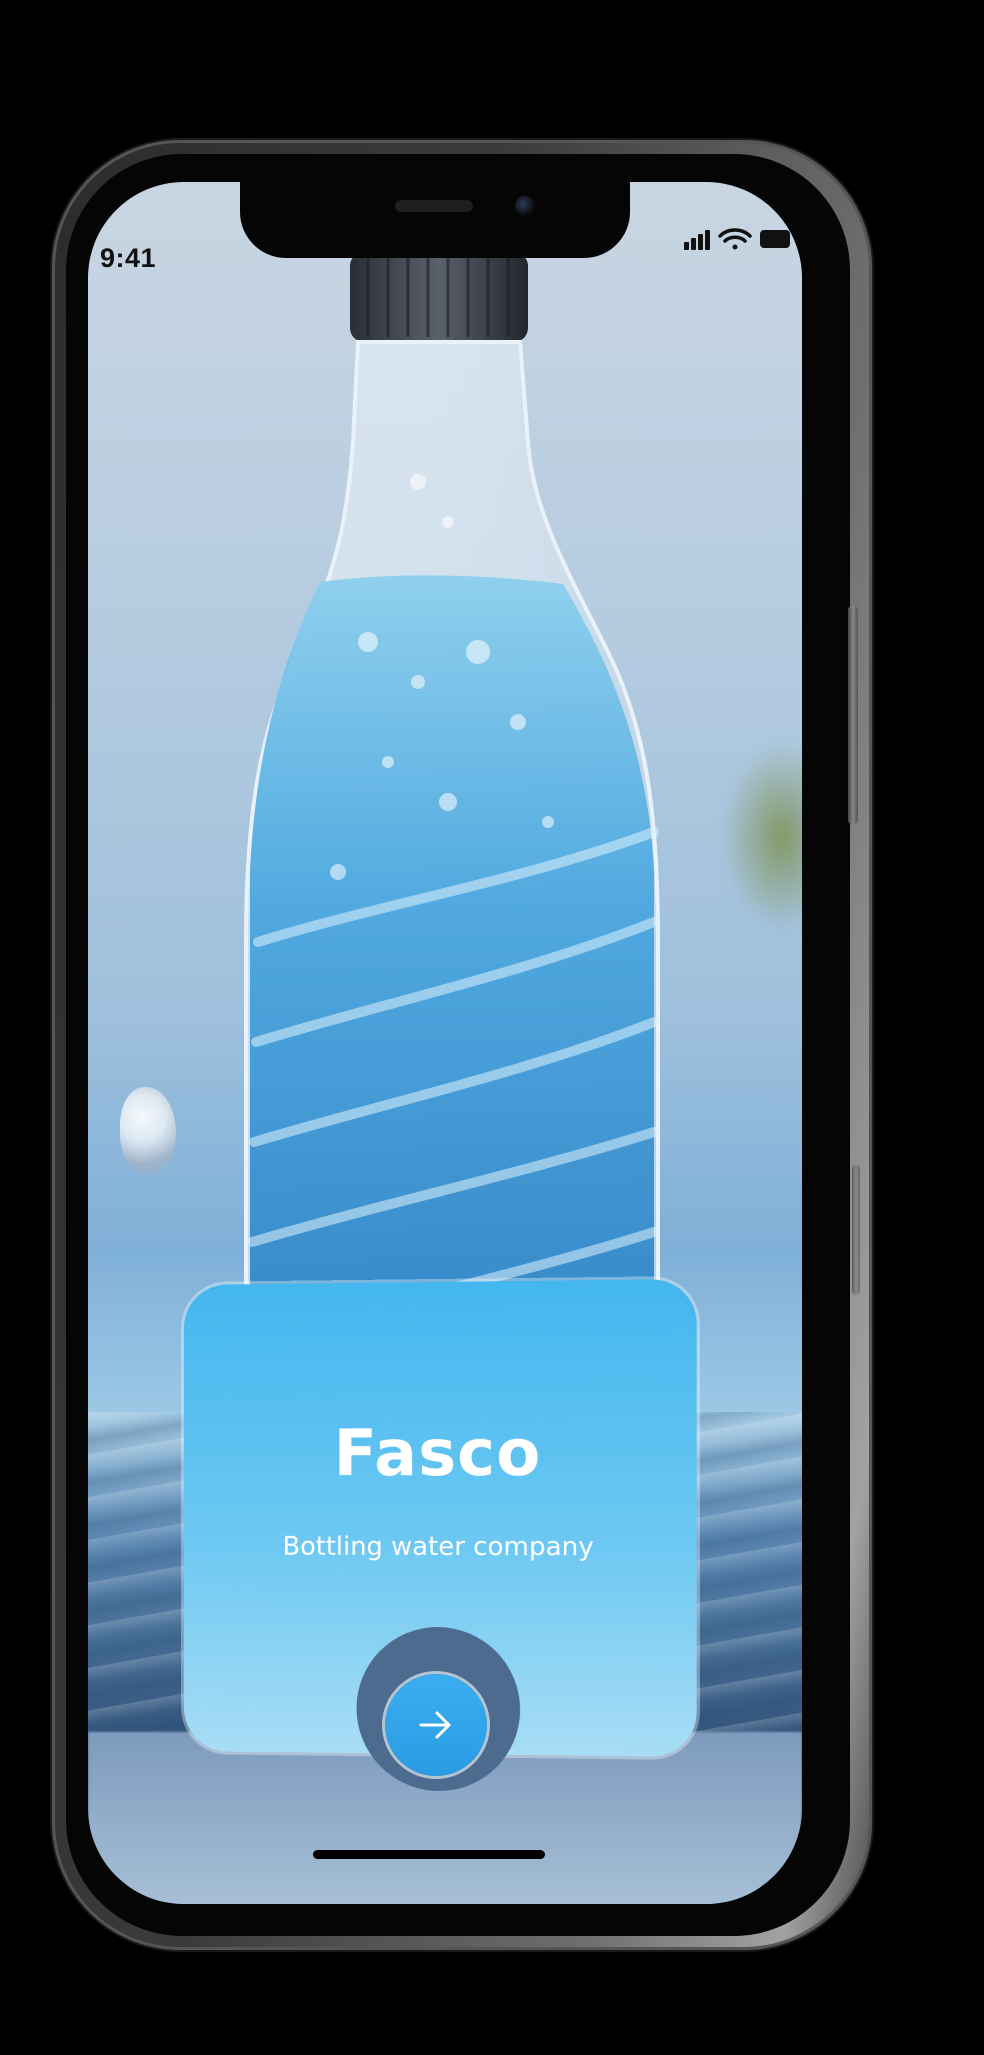  What do you see at coordinates (856, 1230) in the screenshot?
I see `volume-button` at bounding box center [856, 1230].